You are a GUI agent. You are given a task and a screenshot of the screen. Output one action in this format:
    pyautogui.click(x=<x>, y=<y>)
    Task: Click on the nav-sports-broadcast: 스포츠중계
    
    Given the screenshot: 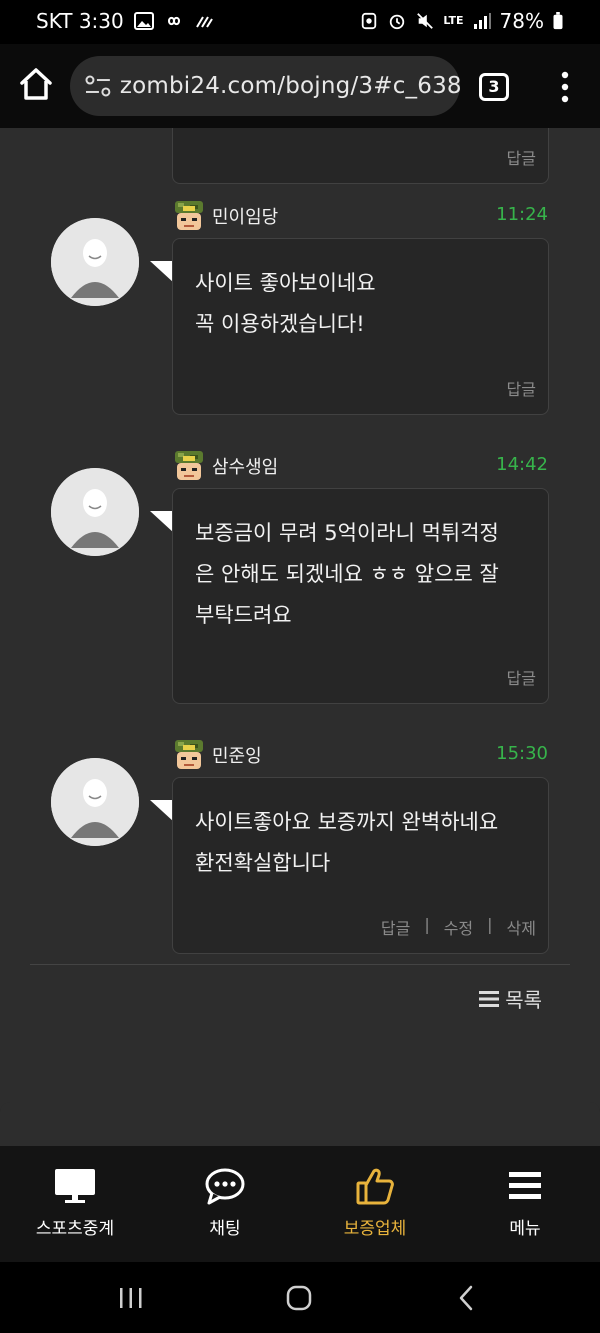 What is the action you would take?
    pyautogui.click(x=75, y=1204)
    